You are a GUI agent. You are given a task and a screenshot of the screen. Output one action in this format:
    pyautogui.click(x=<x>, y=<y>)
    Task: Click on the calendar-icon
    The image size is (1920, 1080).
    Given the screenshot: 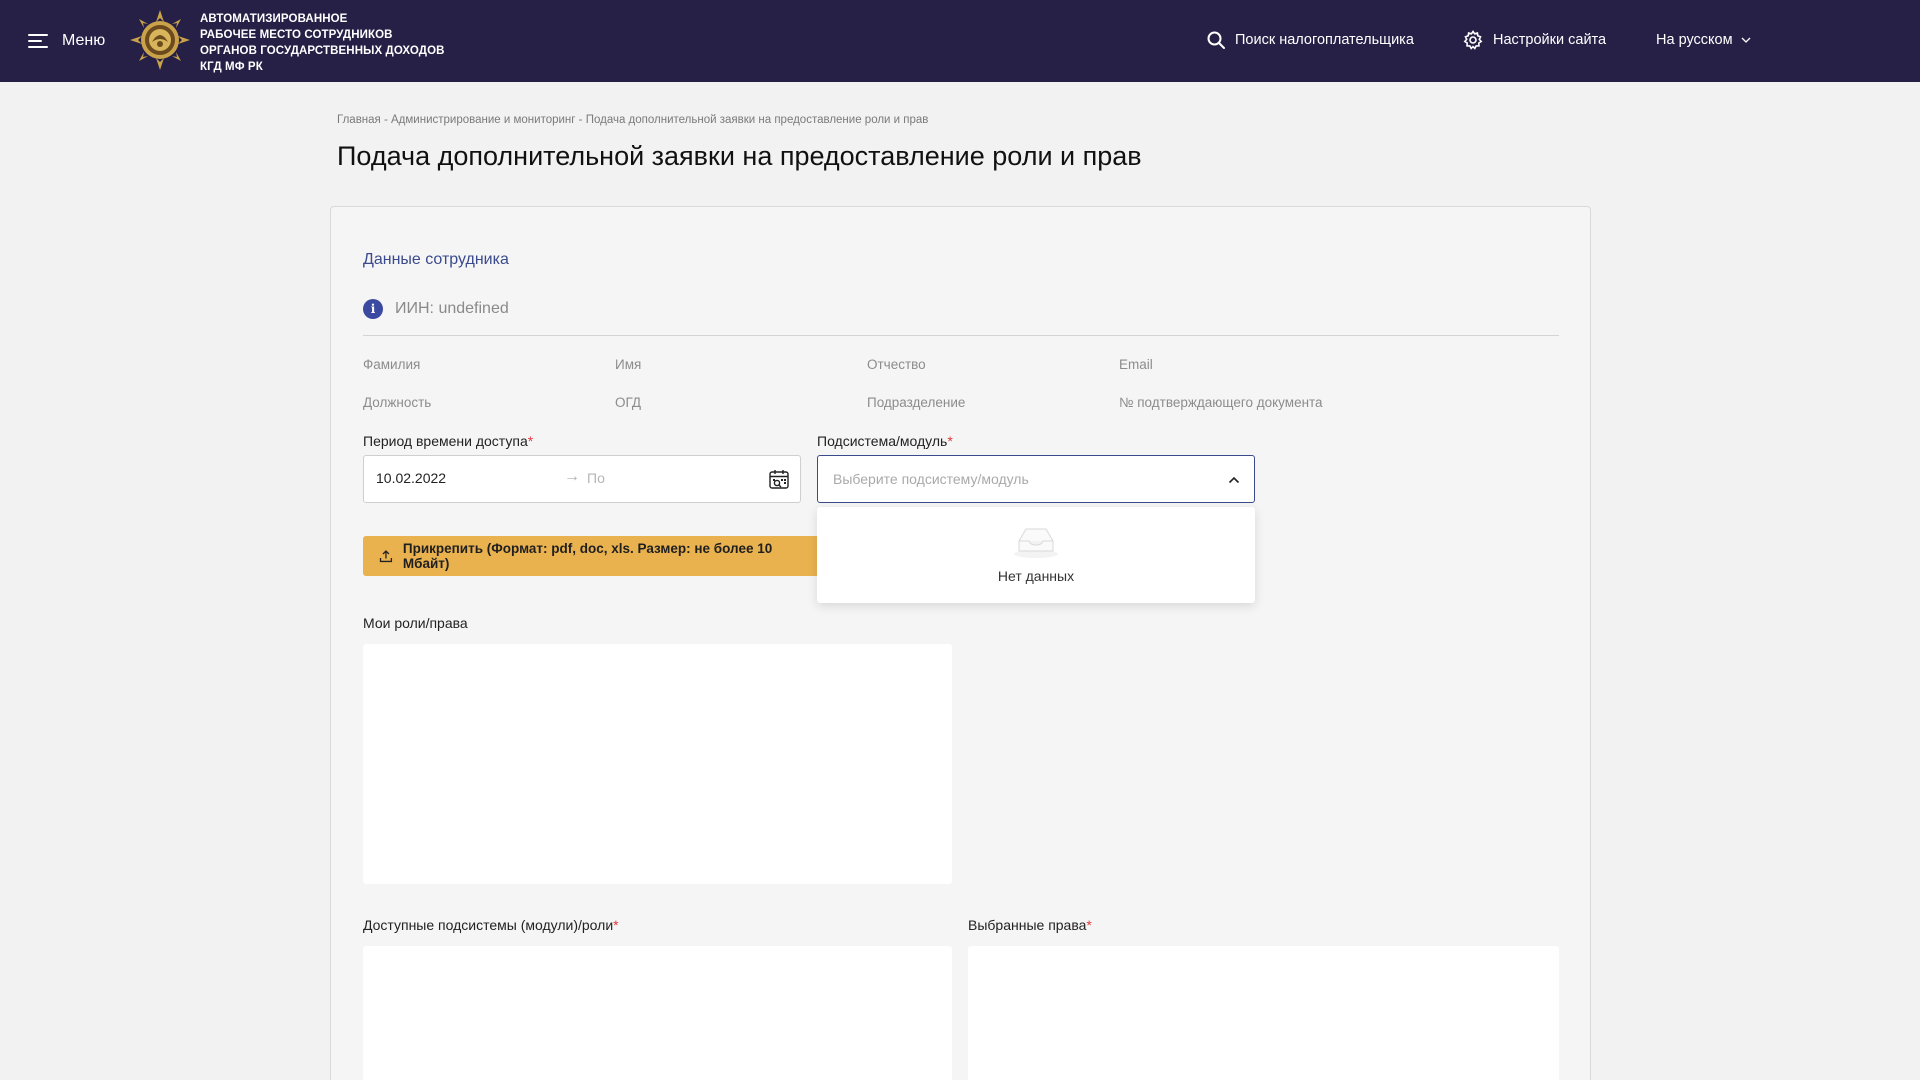 What is the action you would take?
    pyautogui.click(x=779, y=479)
    